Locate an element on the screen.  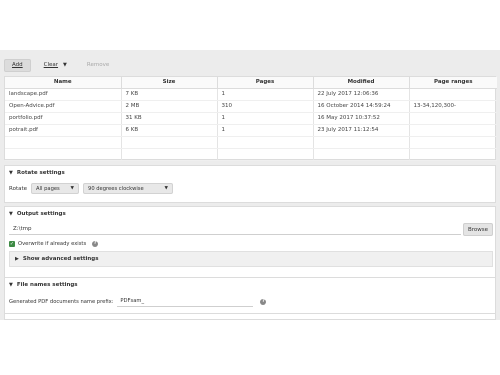
cell-modified: 16 October 2014 14:59:24 is located at coordinates (361, 106).